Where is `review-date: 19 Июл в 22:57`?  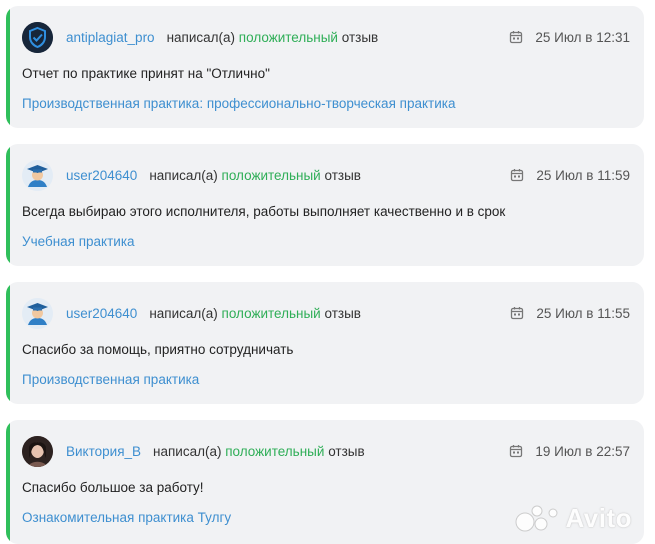
review-date: 19 Июл в 22:57 is located at coordinates (582, 451).